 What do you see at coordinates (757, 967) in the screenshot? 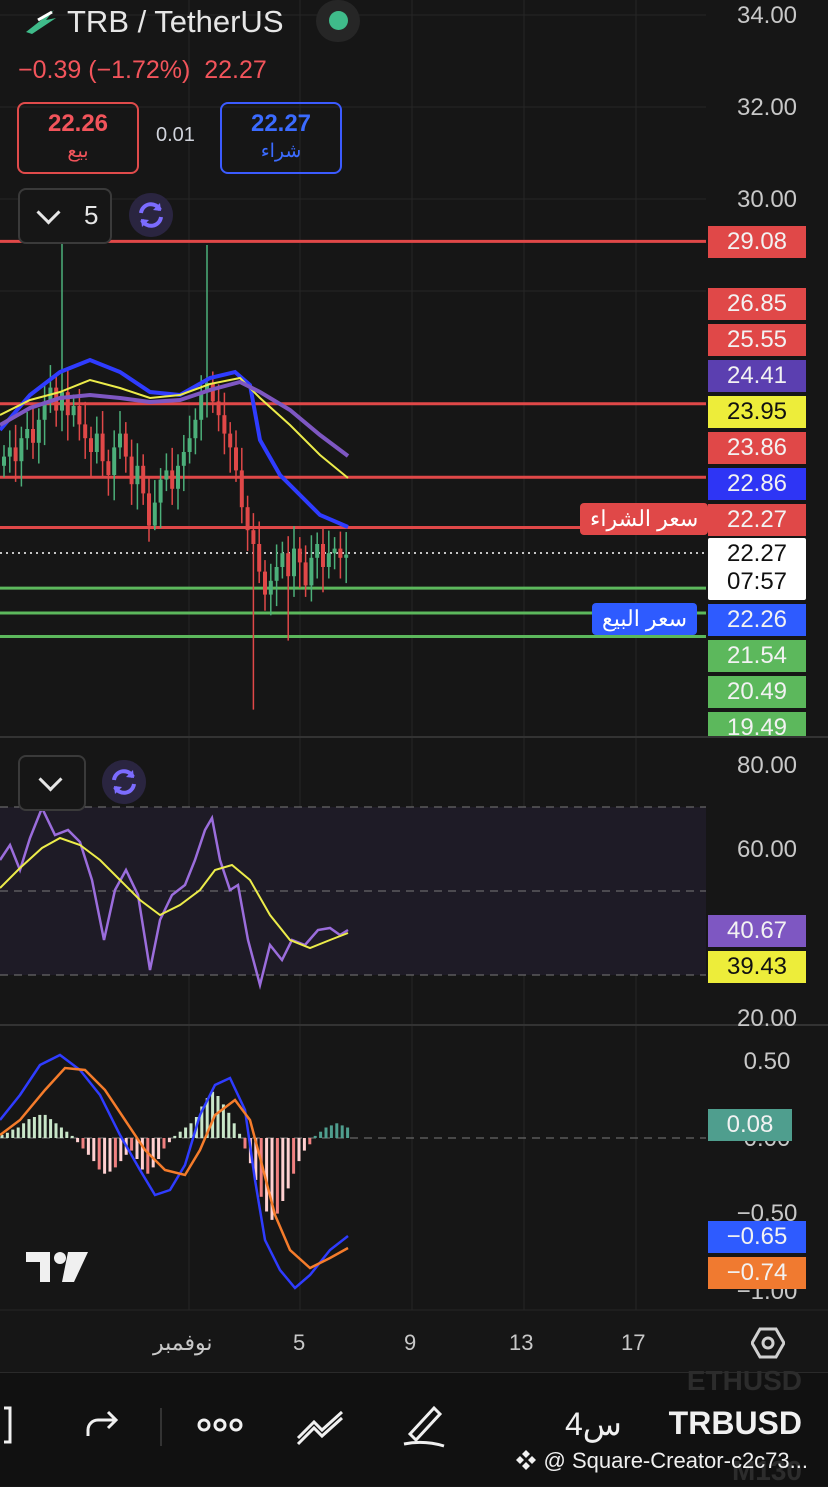
I see `rsi-ma-tag: 39.43` at bounding box center [757, 967].